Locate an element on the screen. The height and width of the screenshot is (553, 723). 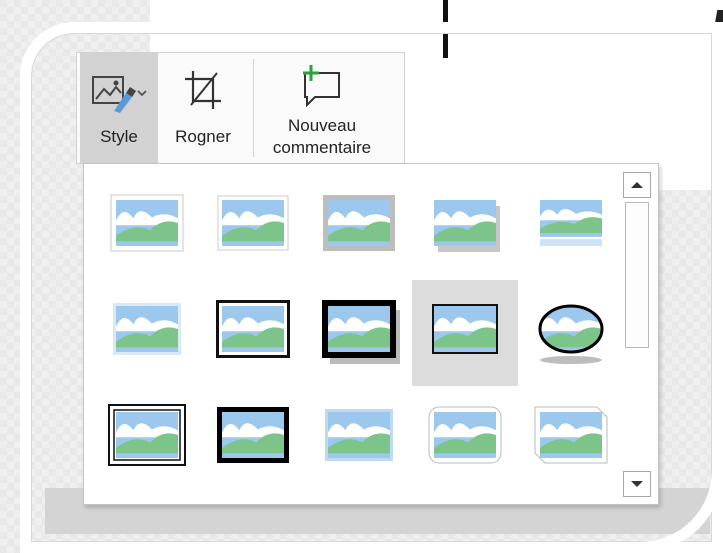
scroll-thumb is located at coordinates (637, 275).